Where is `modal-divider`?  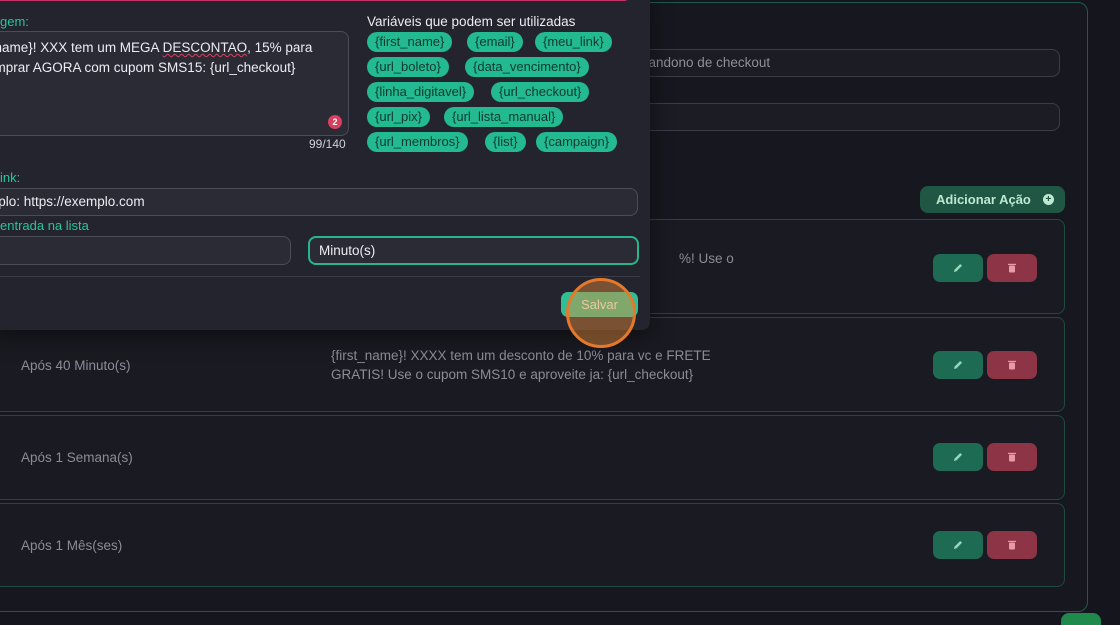
modal-divider is located at coordinates (320, 276).